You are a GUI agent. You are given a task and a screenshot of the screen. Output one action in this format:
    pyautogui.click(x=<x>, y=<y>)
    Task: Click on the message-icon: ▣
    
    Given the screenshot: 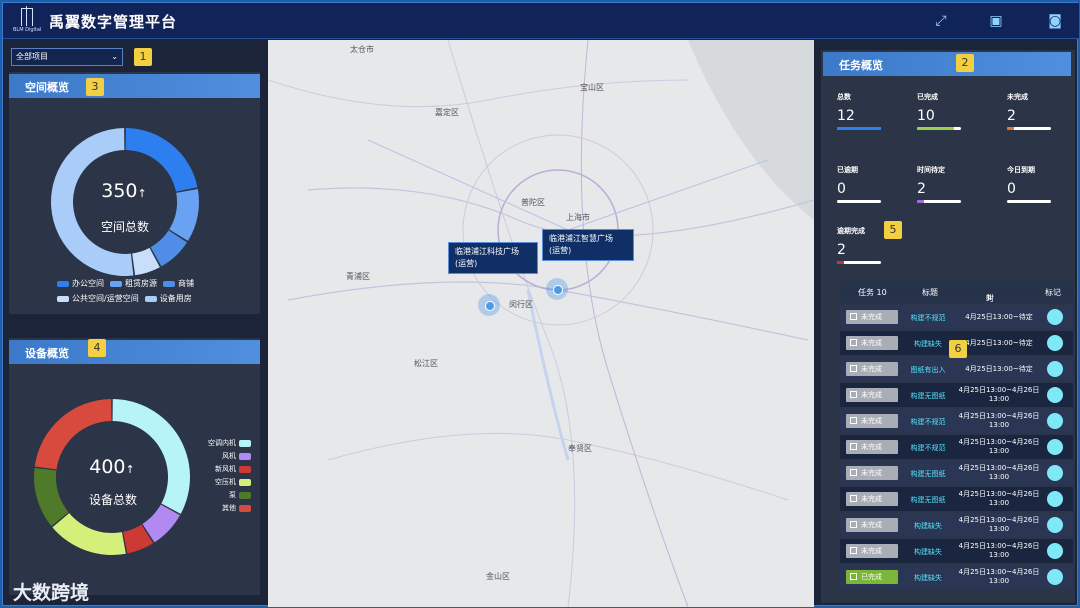 What is the action you would take?
    pyautogui.click(x=996, y=21)
    